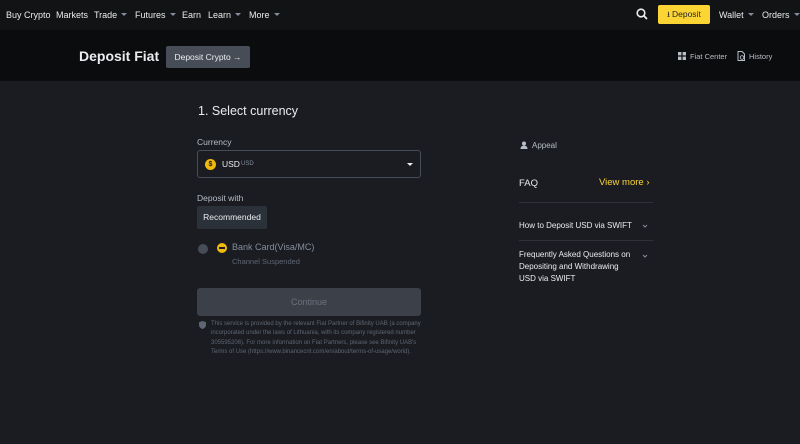  I want to click on history-icon, so click(741, 56).